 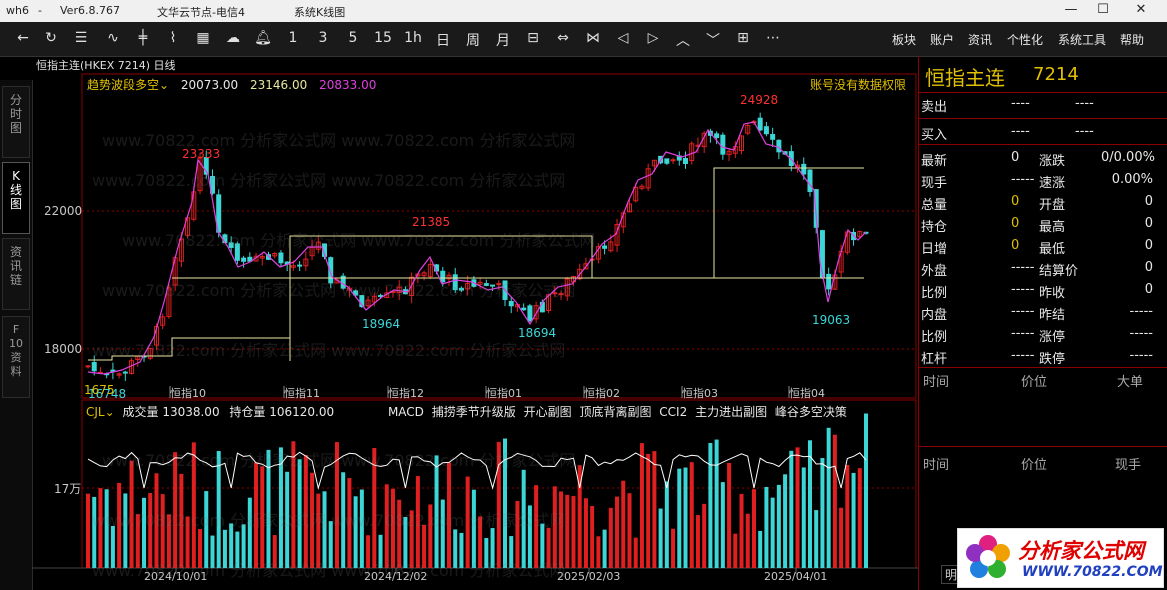 I want to click on minimize-button: —, so click(x=1071, y=11).